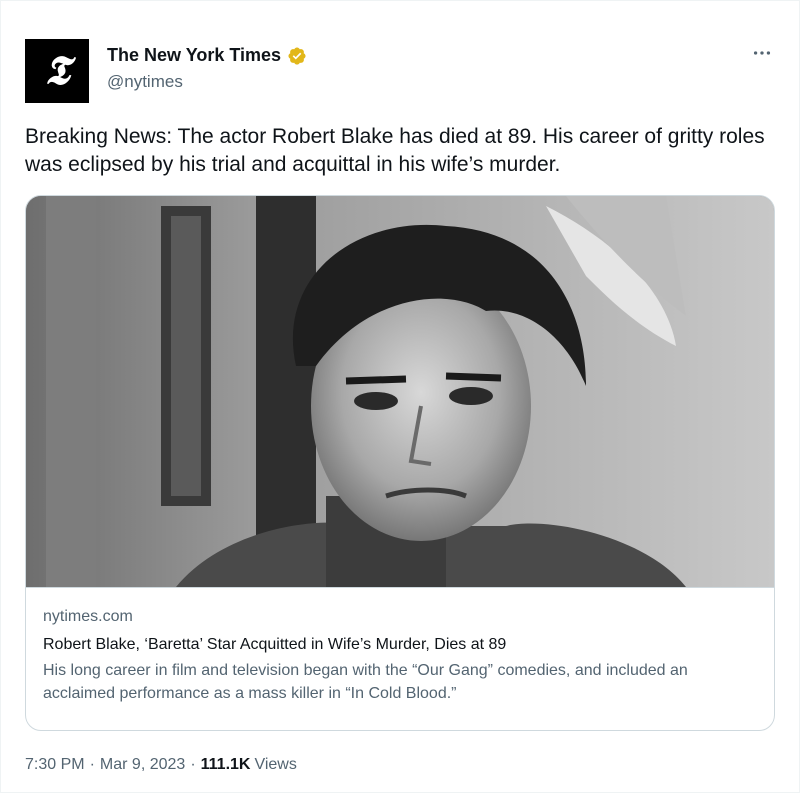  Describe the element at coordinates (88, 616) in the screenshot. I see `card-domain: nytimes.com` at that location.